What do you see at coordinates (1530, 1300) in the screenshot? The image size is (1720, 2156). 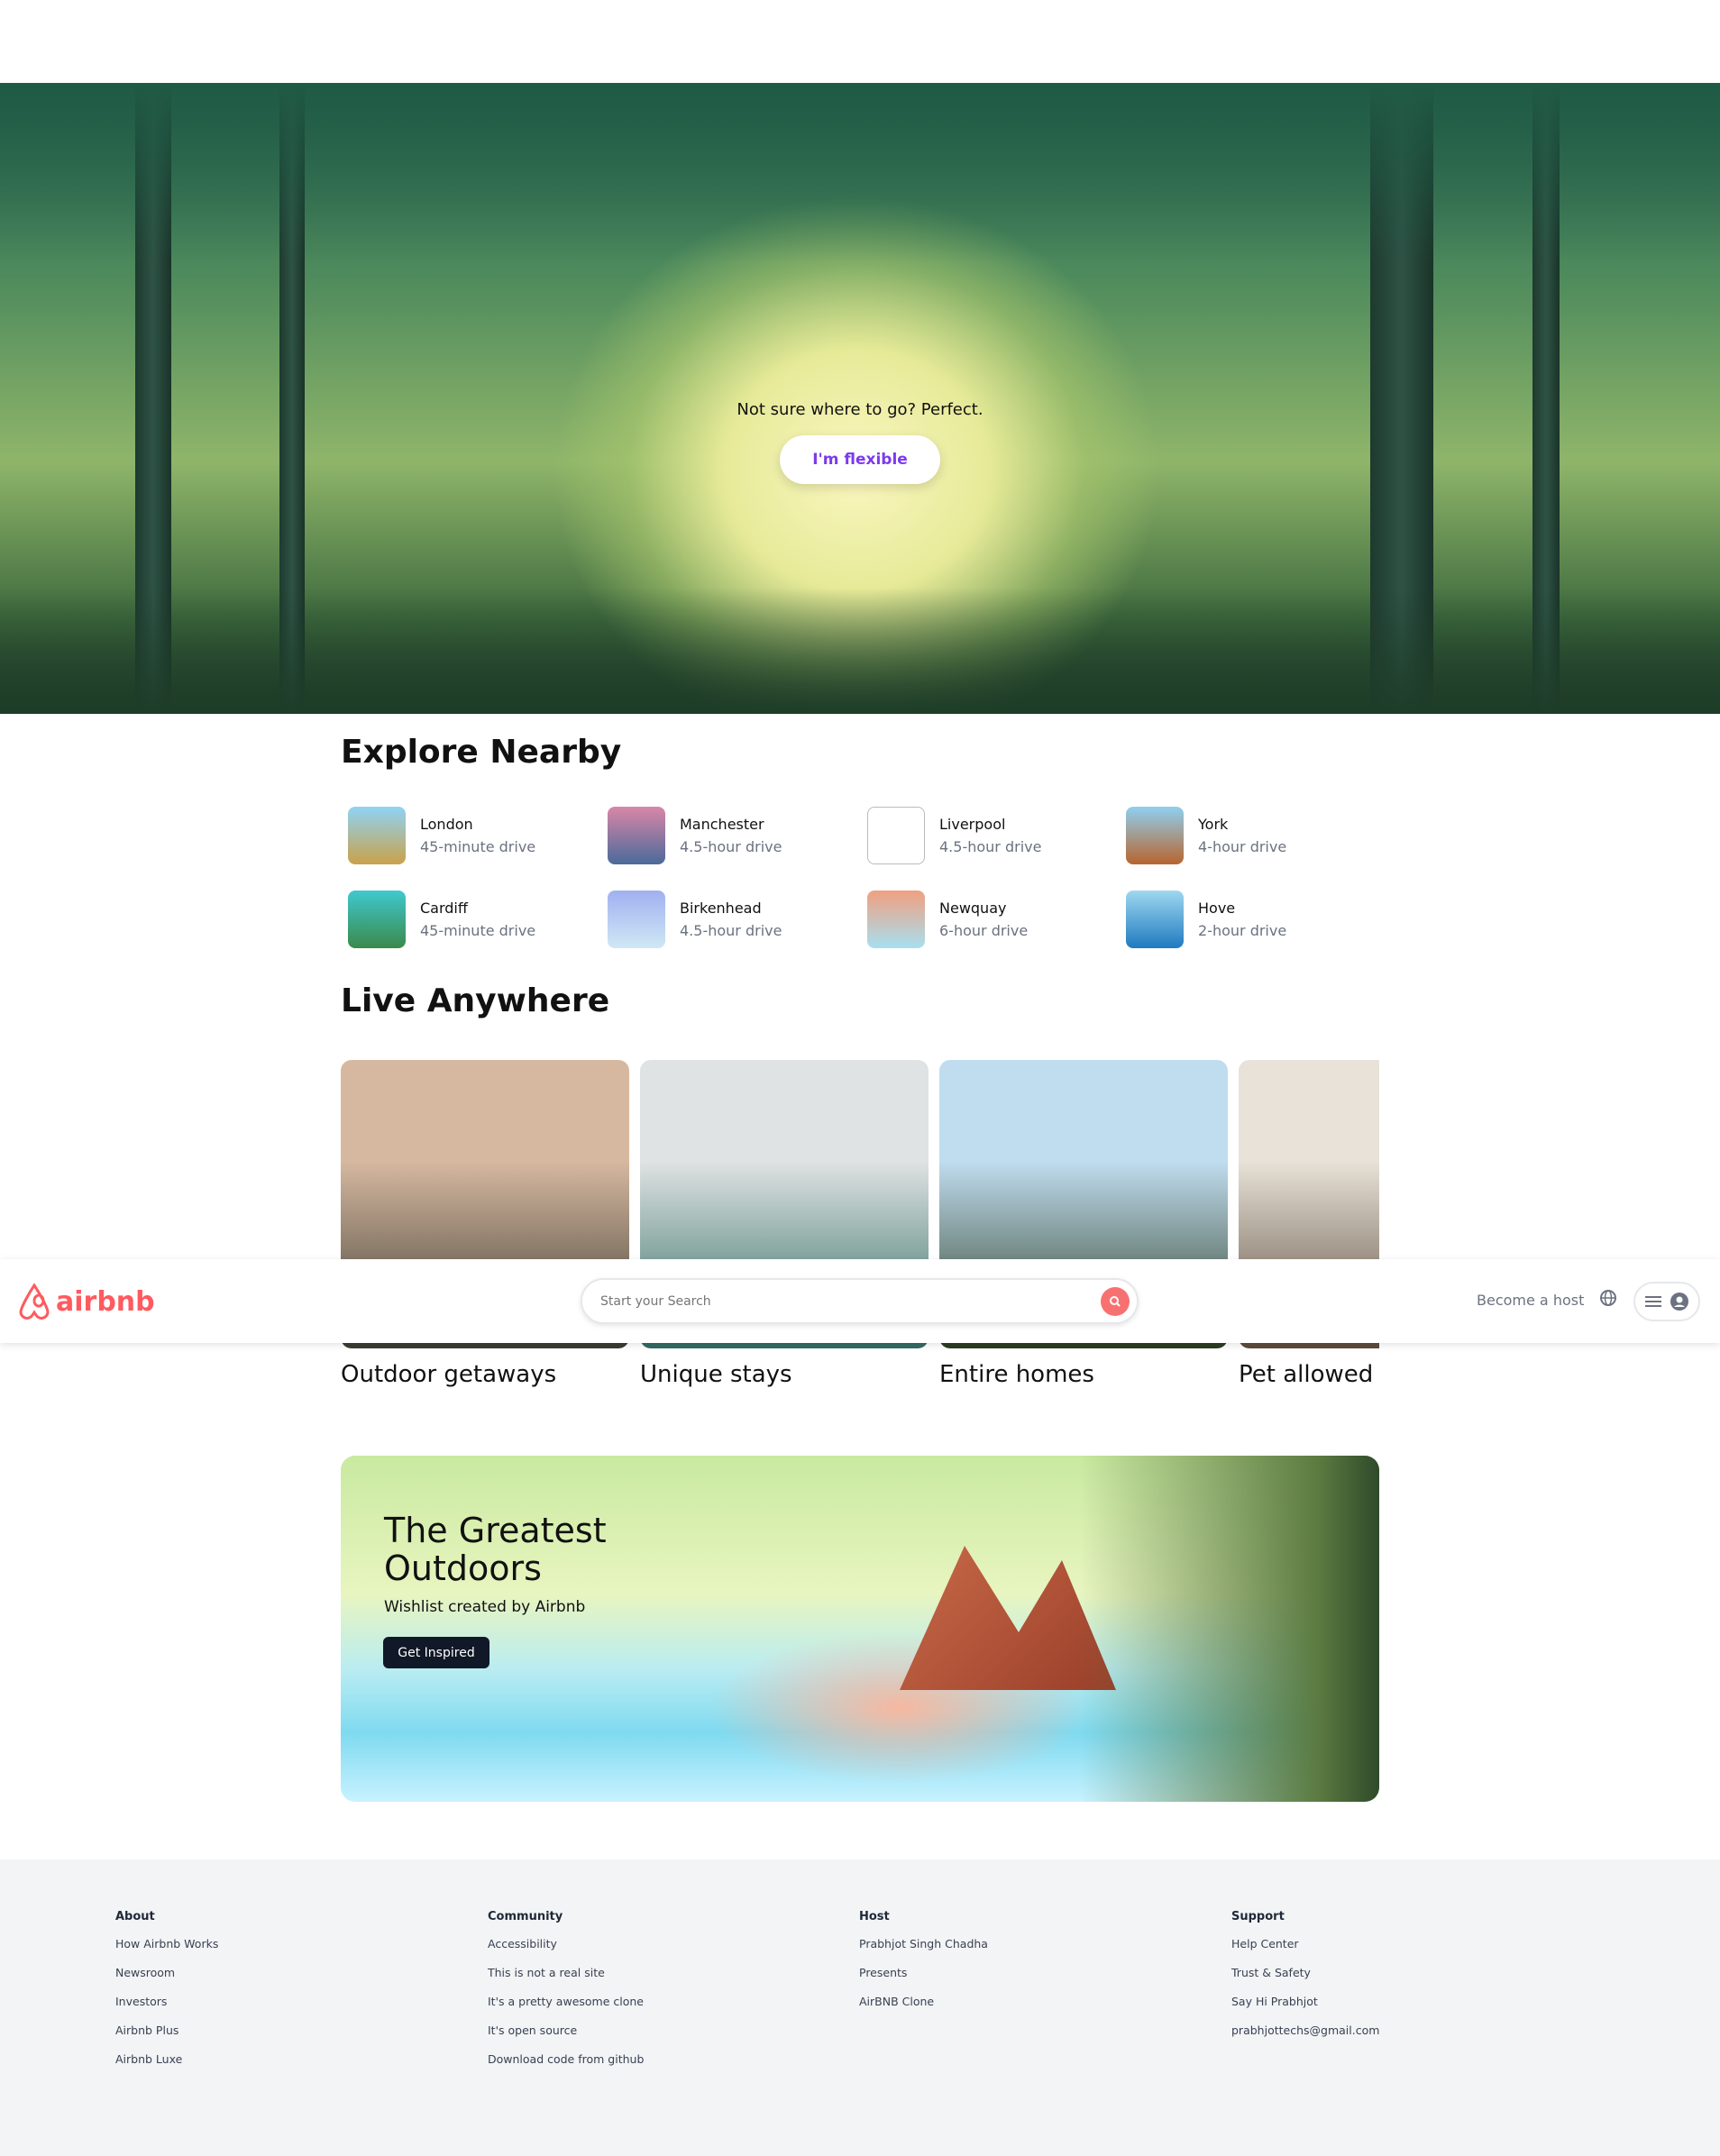 I see `become-a-host-link: Become a host` at bounding box center [1530, 1300].